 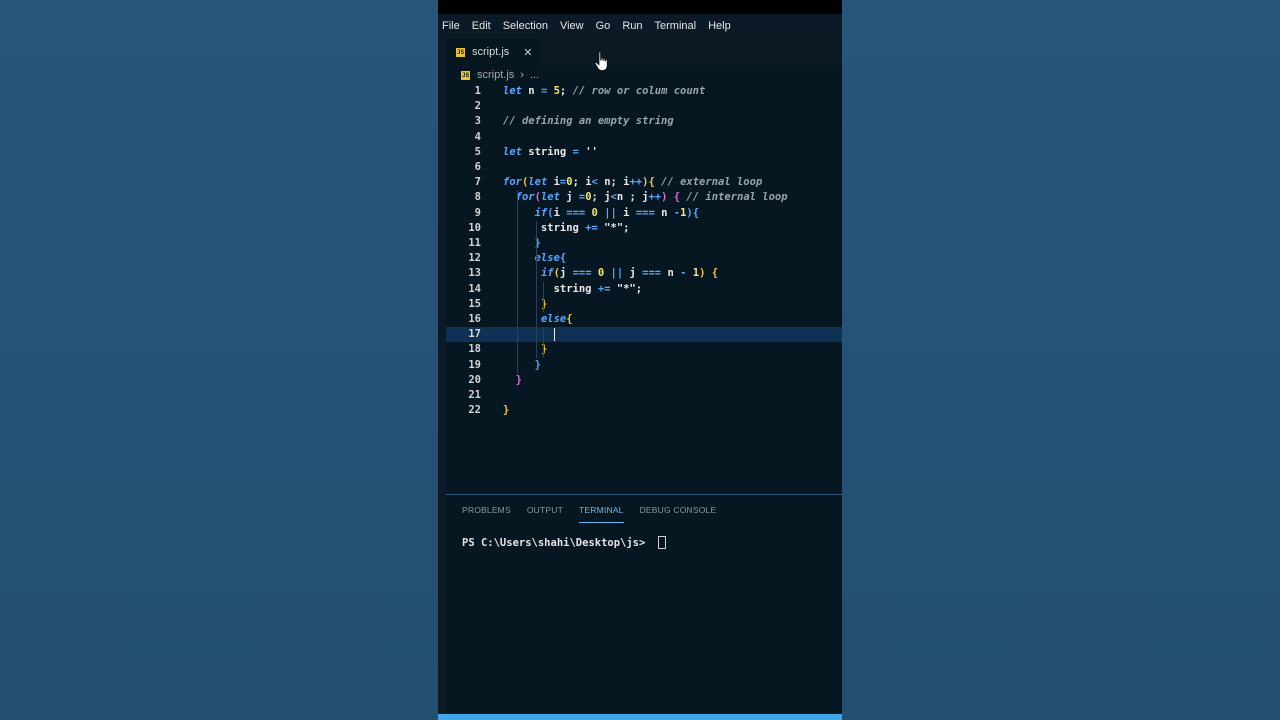 What do you see at coordinates (527, 52) in the screenshot?
I see `close-icon: ✕` at bounding box center [527, 52].